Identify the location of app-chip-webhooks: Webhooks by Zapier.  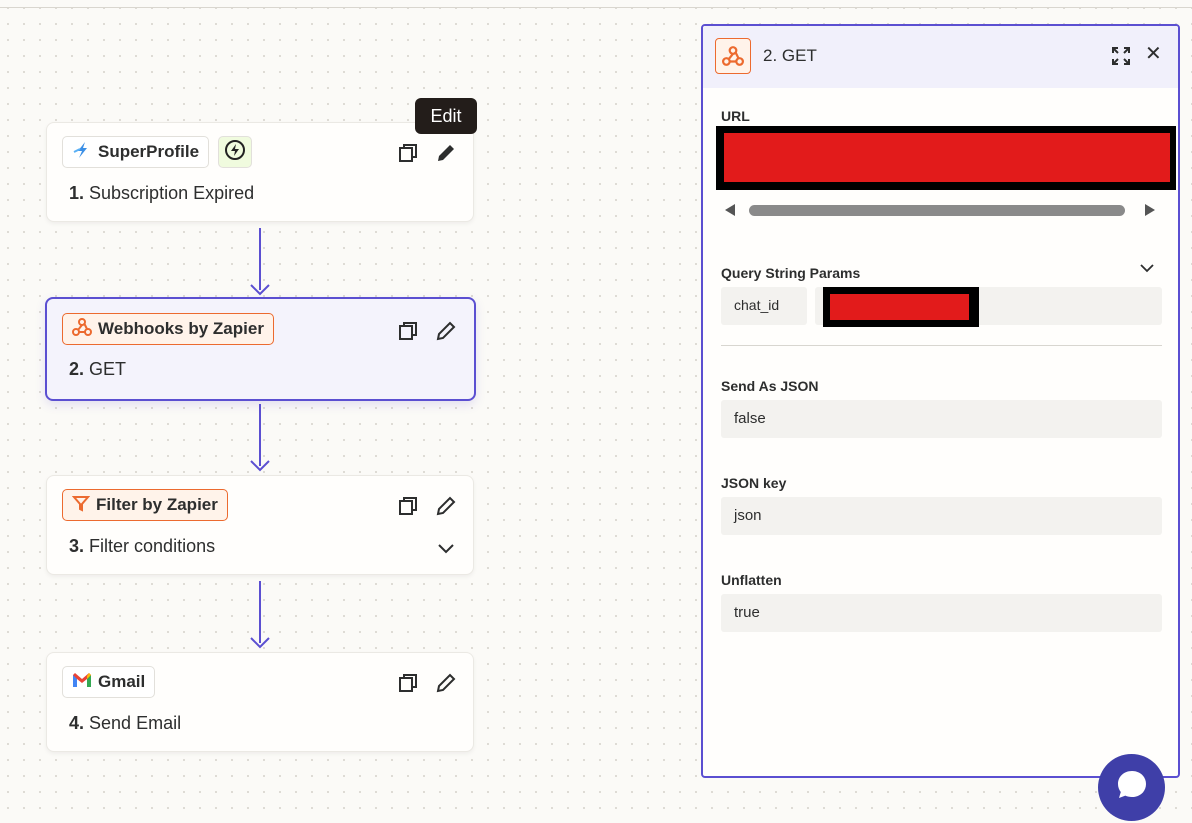
(168, 329).